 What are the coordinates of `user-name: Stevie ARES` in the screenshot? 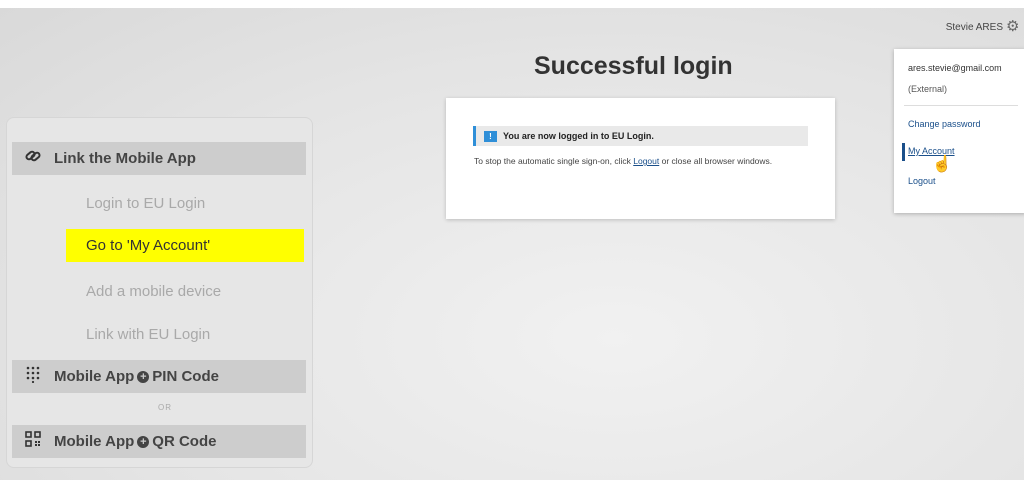 It's located at (974, 27).